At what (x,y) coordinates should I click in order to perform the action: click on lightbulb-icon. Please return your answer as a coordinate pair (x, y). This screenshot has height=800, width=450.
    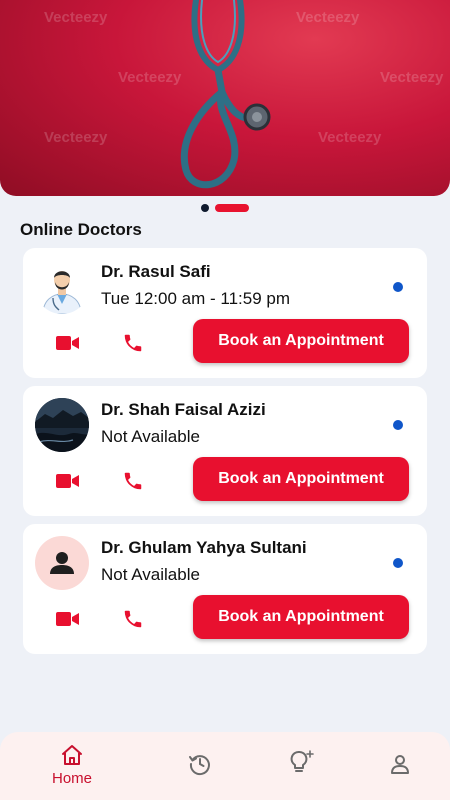
    Looking at the image, I should click on (302, 761).